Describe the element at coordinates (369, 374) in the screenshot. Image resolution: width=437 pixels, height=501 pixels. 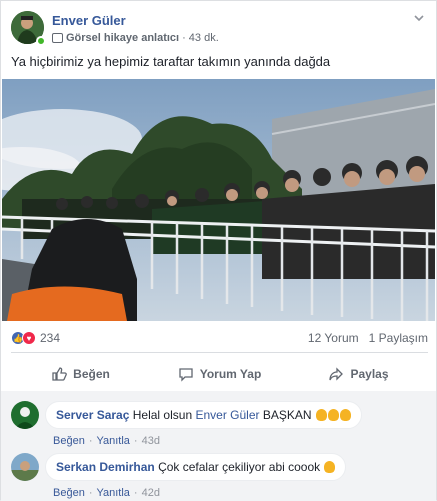
I see `share-button-label: Paylaş` at that location.